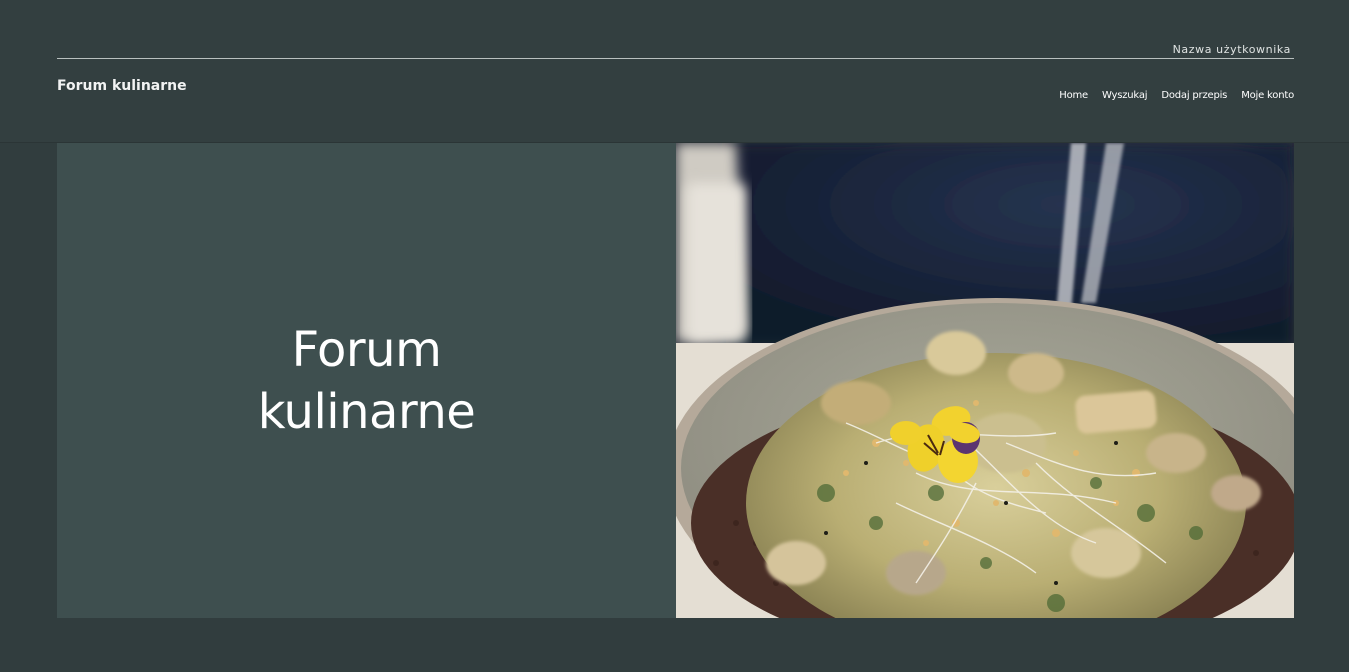  Describe the element at coordinates (122, 86) in the screenshot. I see `site-logo-title: Forum kulinarne` at that location.